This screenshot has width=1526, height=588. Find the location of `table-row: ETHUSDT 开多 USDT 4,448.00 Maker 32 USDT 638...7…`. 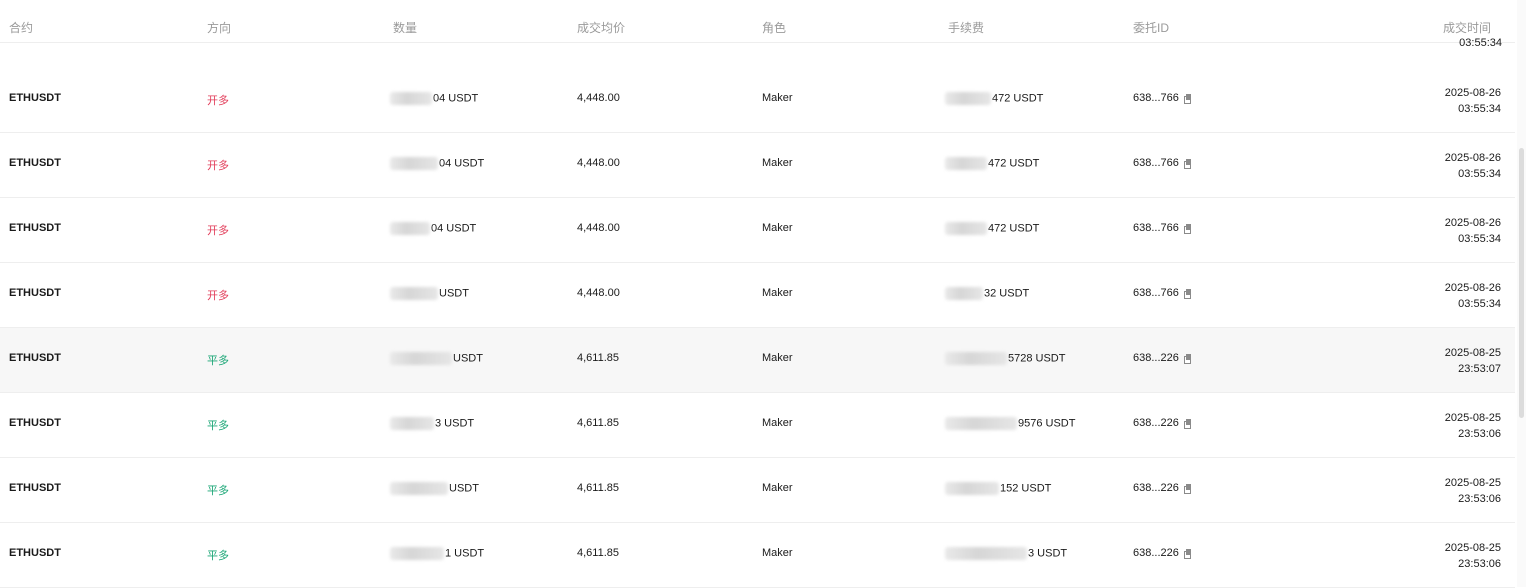

table-row: ETHUSDT 开多 USDT 4,448.00 Maker 32 USDT 638...7… is located at coordinates (757, 295).